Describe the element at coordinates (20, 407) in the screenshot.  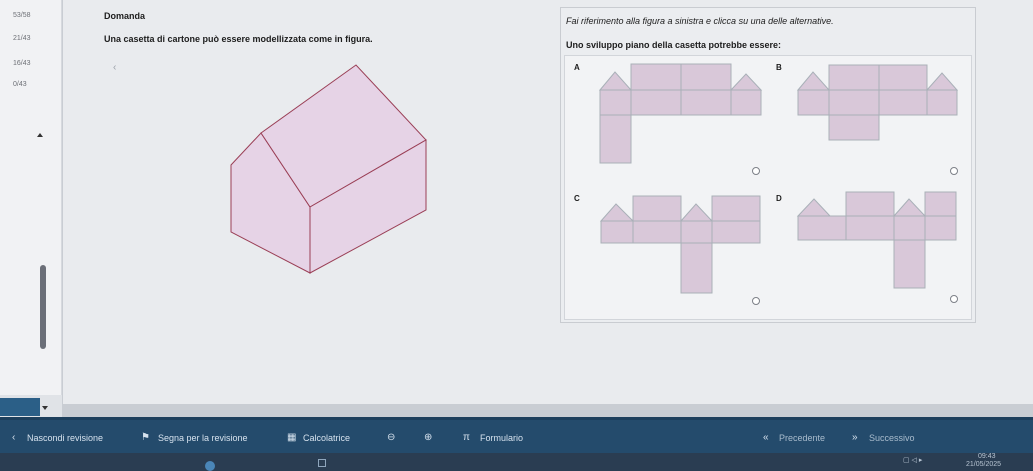
I see `progress-block` at that location.